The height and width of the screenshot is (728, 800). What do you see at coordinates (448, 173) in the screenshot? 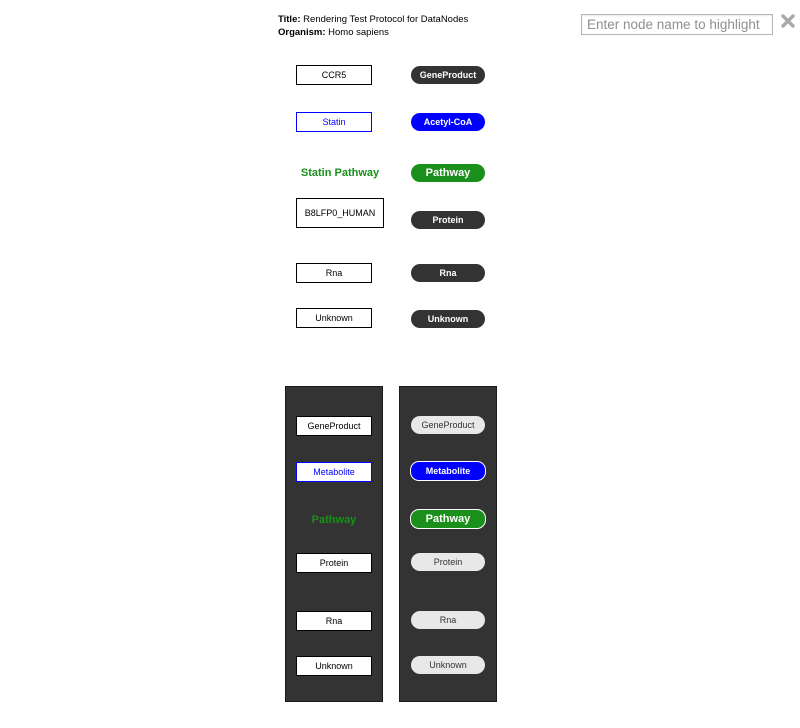
I see `node-pathway-pill: Pathway` at bounding box center [448, 173].